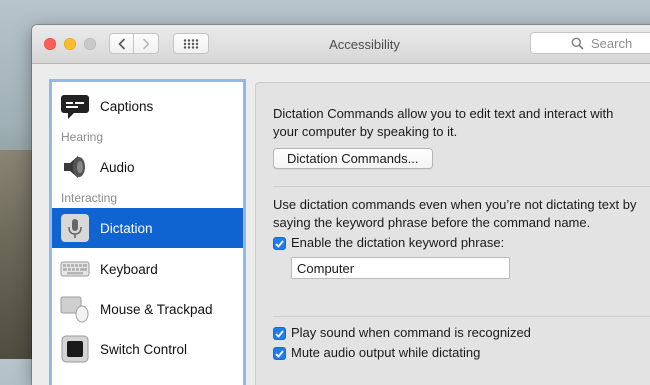 This screenshot has height=385, width=650. Describe the element at coordinates (341, 44) in the screenshot. I see `title-bar: Accessibility` at that location.